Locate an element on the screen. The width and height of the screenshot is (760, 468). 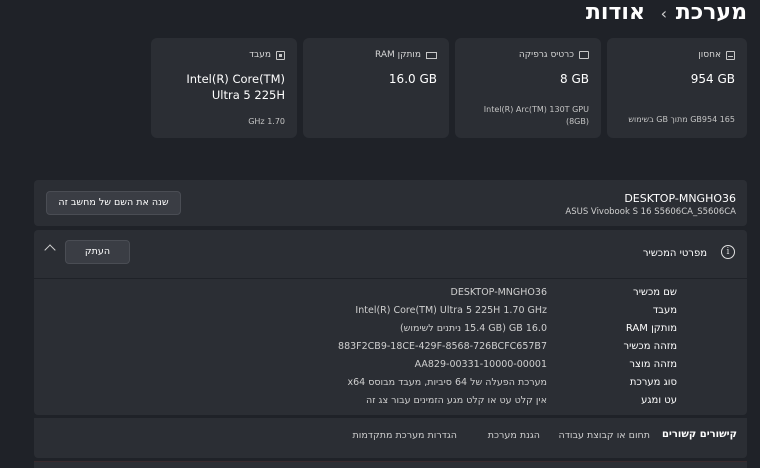
storage-card-value: 954 GB is located at coordinates (712, 79).